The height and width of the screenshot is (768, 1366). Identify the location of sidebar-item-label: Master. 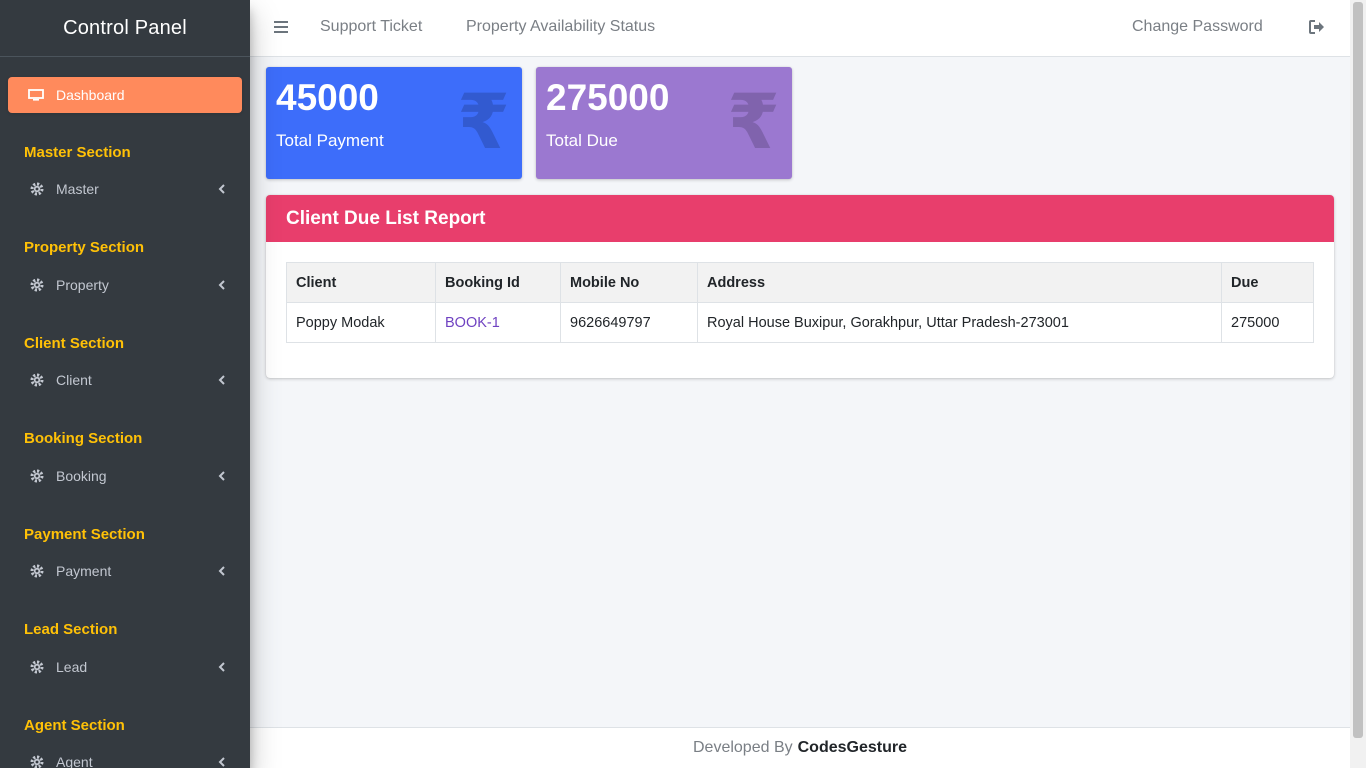
(77, 189).